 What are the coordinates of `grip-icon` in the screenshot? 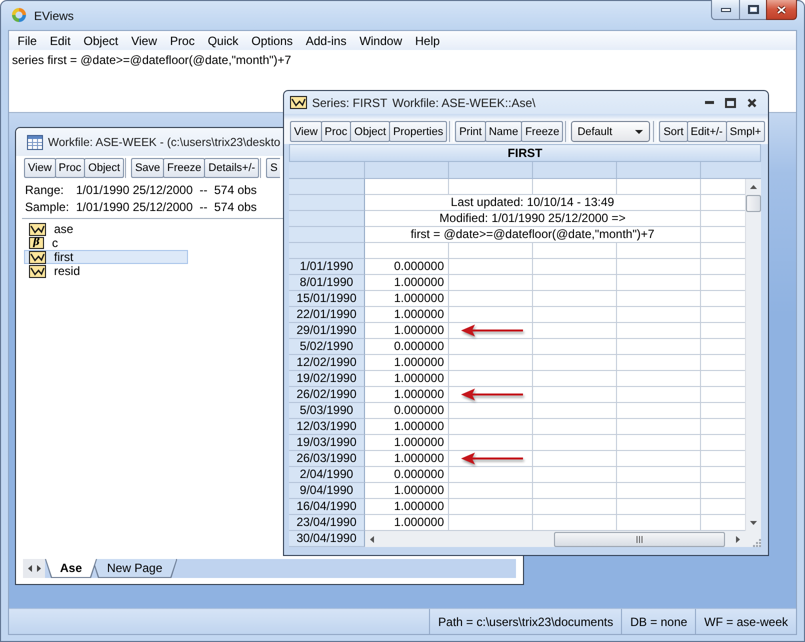 It's located at (639, 539).